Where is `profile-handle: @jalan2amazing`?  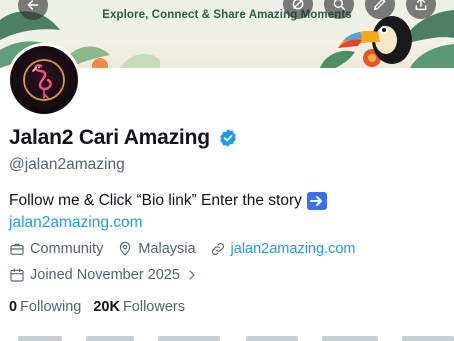
profile-handle: @jalan2amazing is located at coordinates (67, 164).